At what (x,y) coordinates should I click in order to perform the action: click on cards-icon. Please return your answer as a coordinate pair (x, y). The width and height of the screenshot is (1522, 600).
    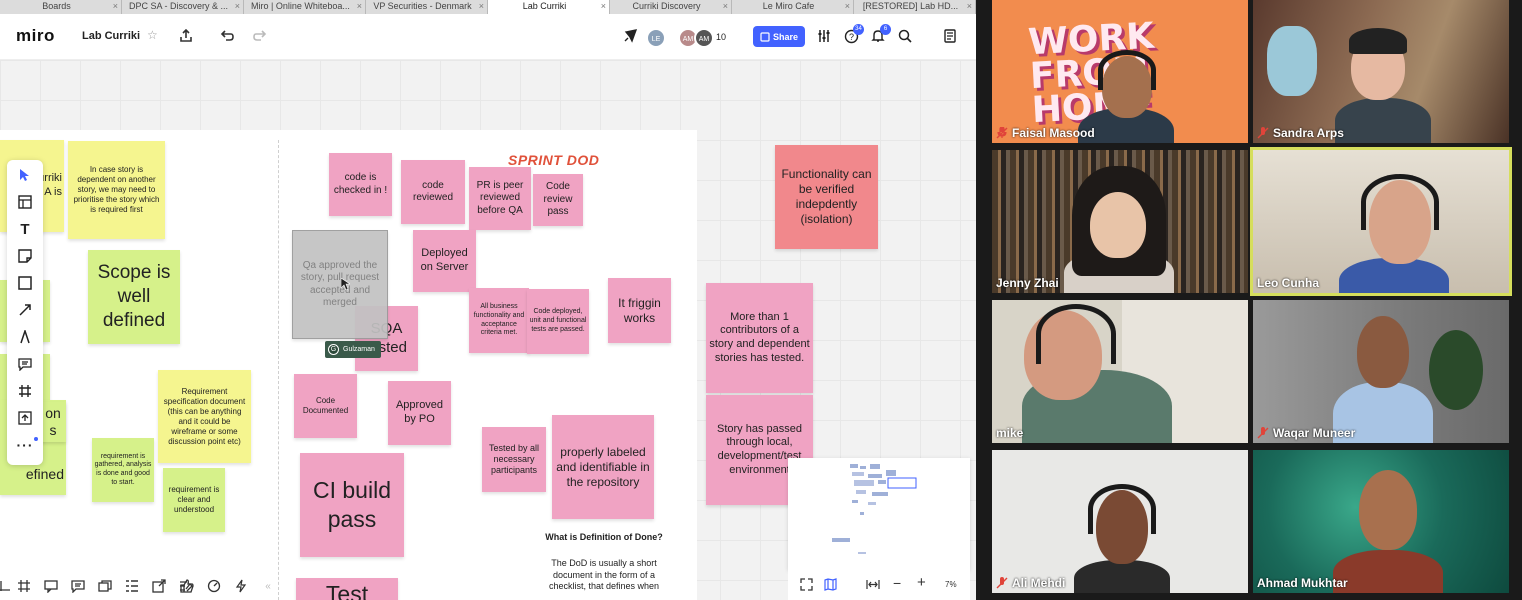
    Looking at the image, I should click on (105, 586).